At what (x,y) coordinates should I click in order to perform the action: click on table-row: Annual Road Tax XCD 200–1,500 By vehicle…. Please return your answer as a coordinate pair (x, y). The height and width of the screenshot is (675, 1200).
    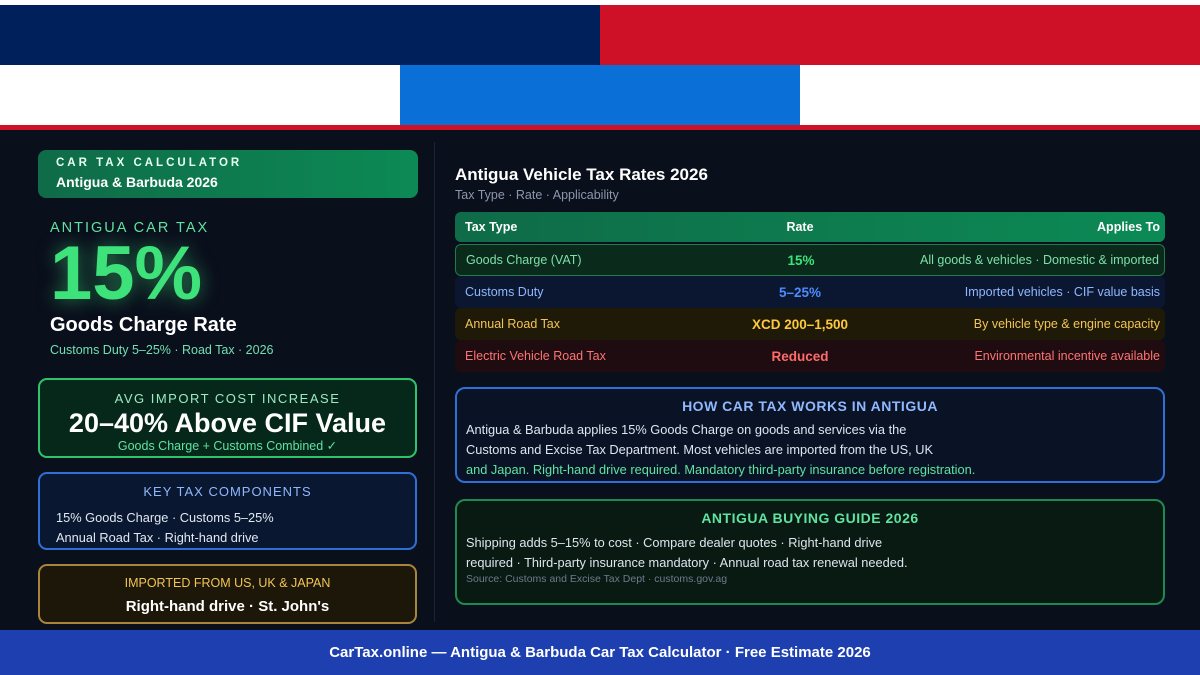
    Looking at the image, I should click on (810, 324).